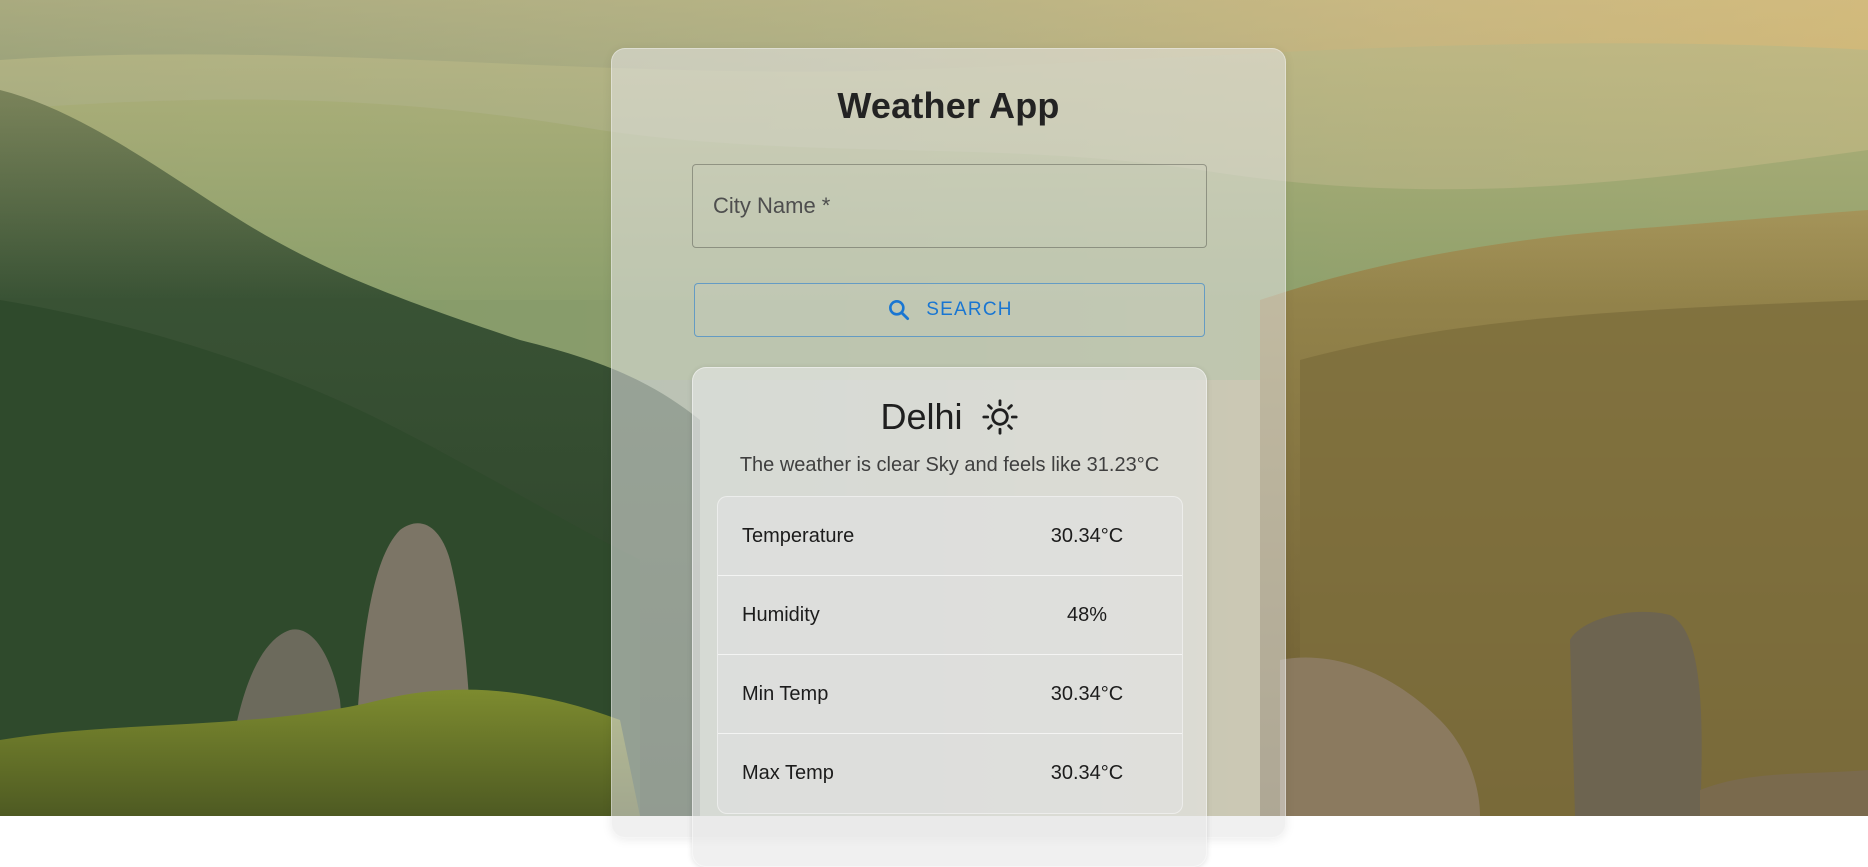  What do you see at coordinates (948, 105) in the screenshot?
I see `page-title: Weather App` at bounding box center [948, 105].